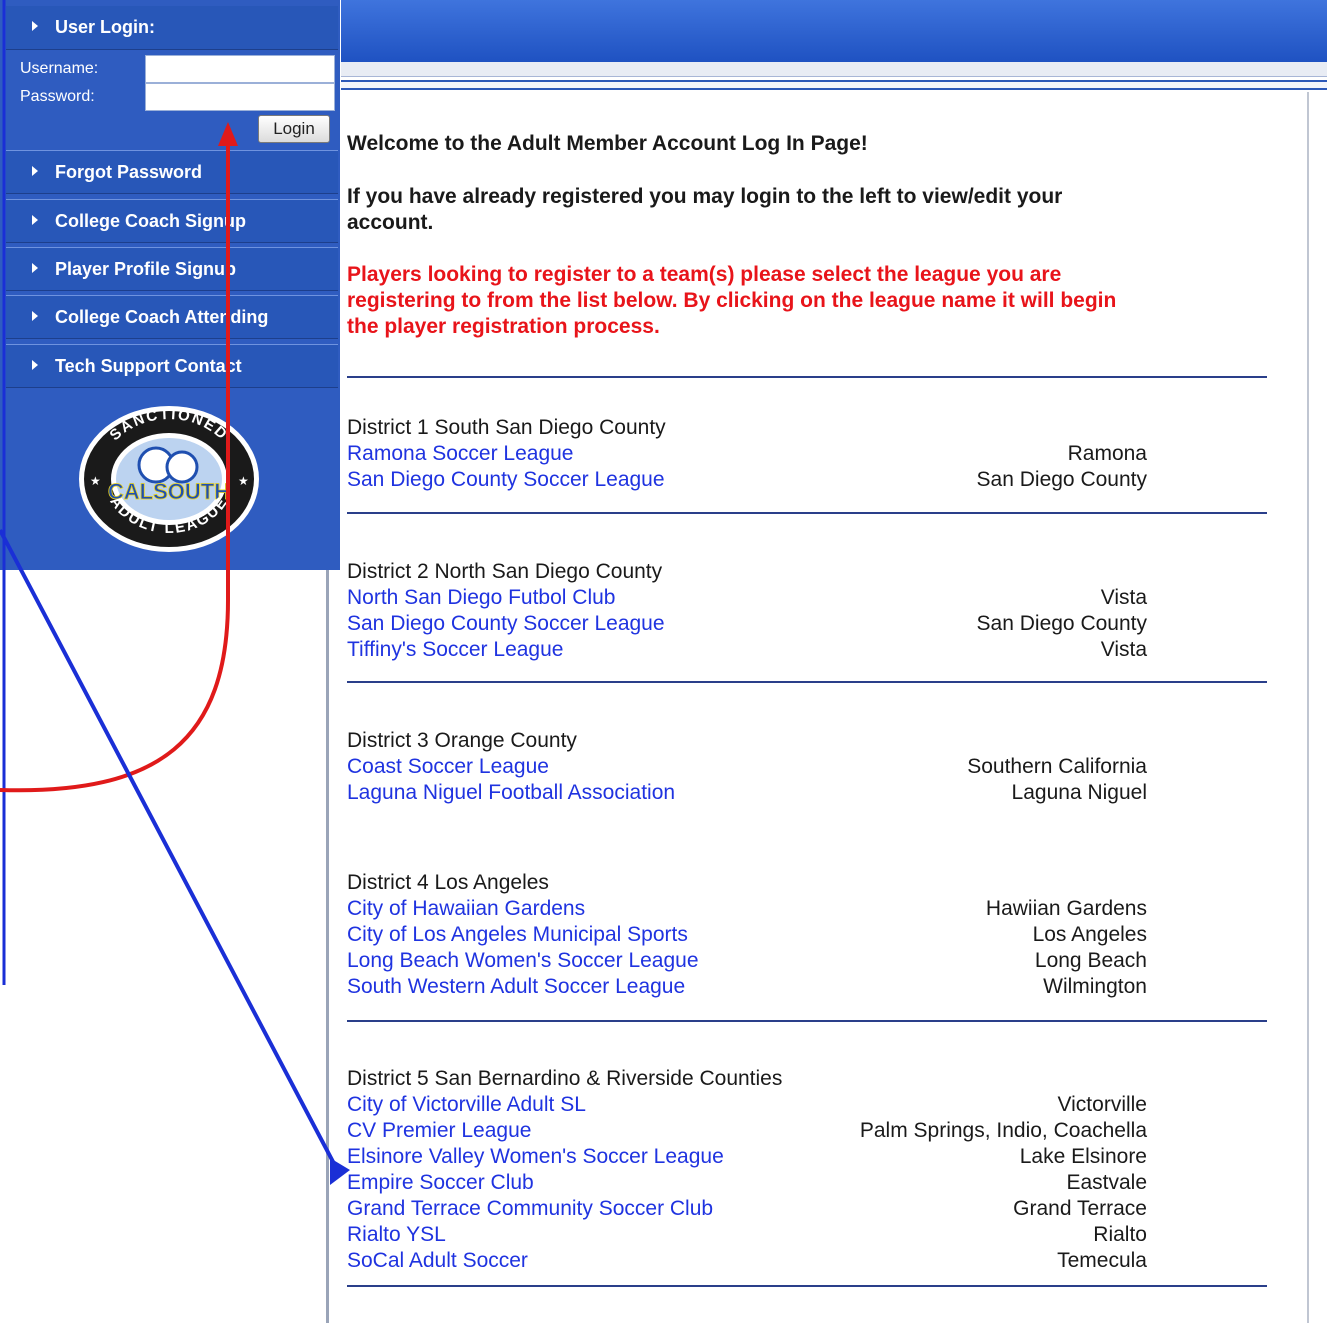 The image size is (1327, 1323). I want to click on league-city: Ramona, so click(1107, 453).